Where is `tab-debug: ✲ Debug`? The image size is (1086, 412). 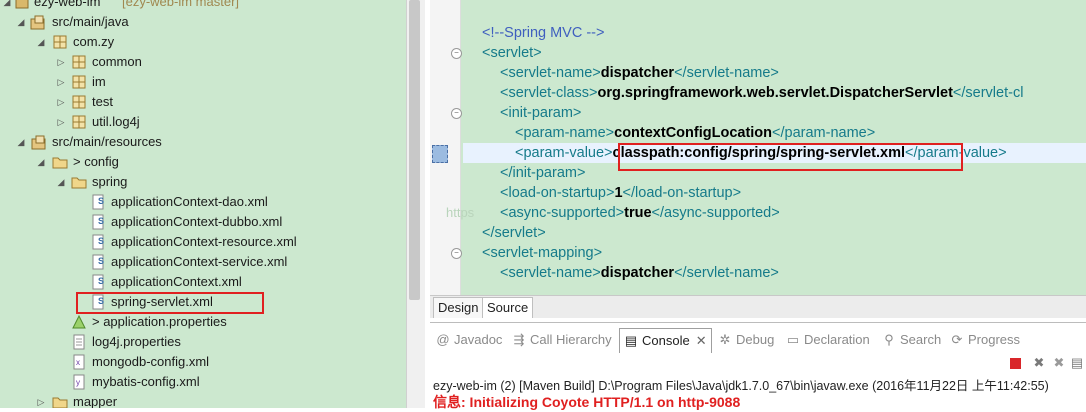 tab-debug: ✲ Debug is located at coordinates (746, 340).